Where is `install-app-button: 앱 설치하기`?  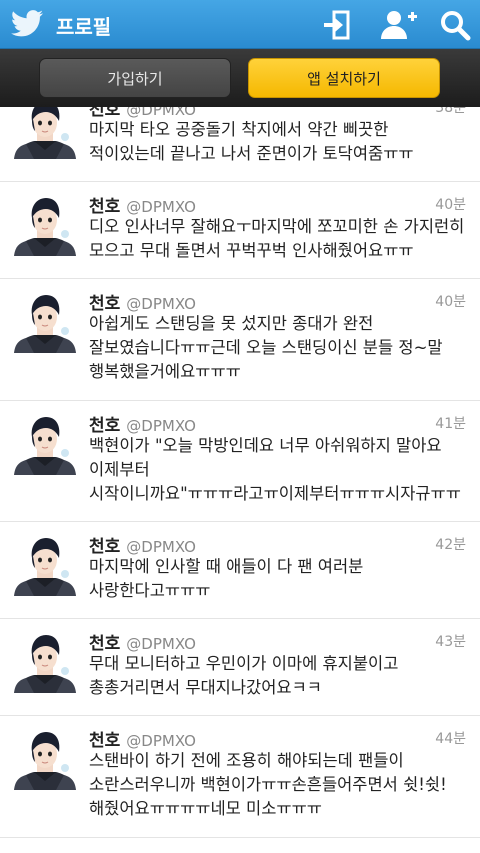
install-app-button: 앱 설치하기 is located at coordinates (344, 78).